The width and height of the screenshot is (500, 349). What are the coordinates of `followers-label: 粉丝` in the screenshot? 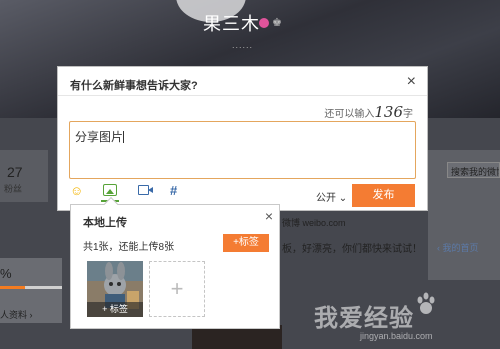 It's located at (13, 189).